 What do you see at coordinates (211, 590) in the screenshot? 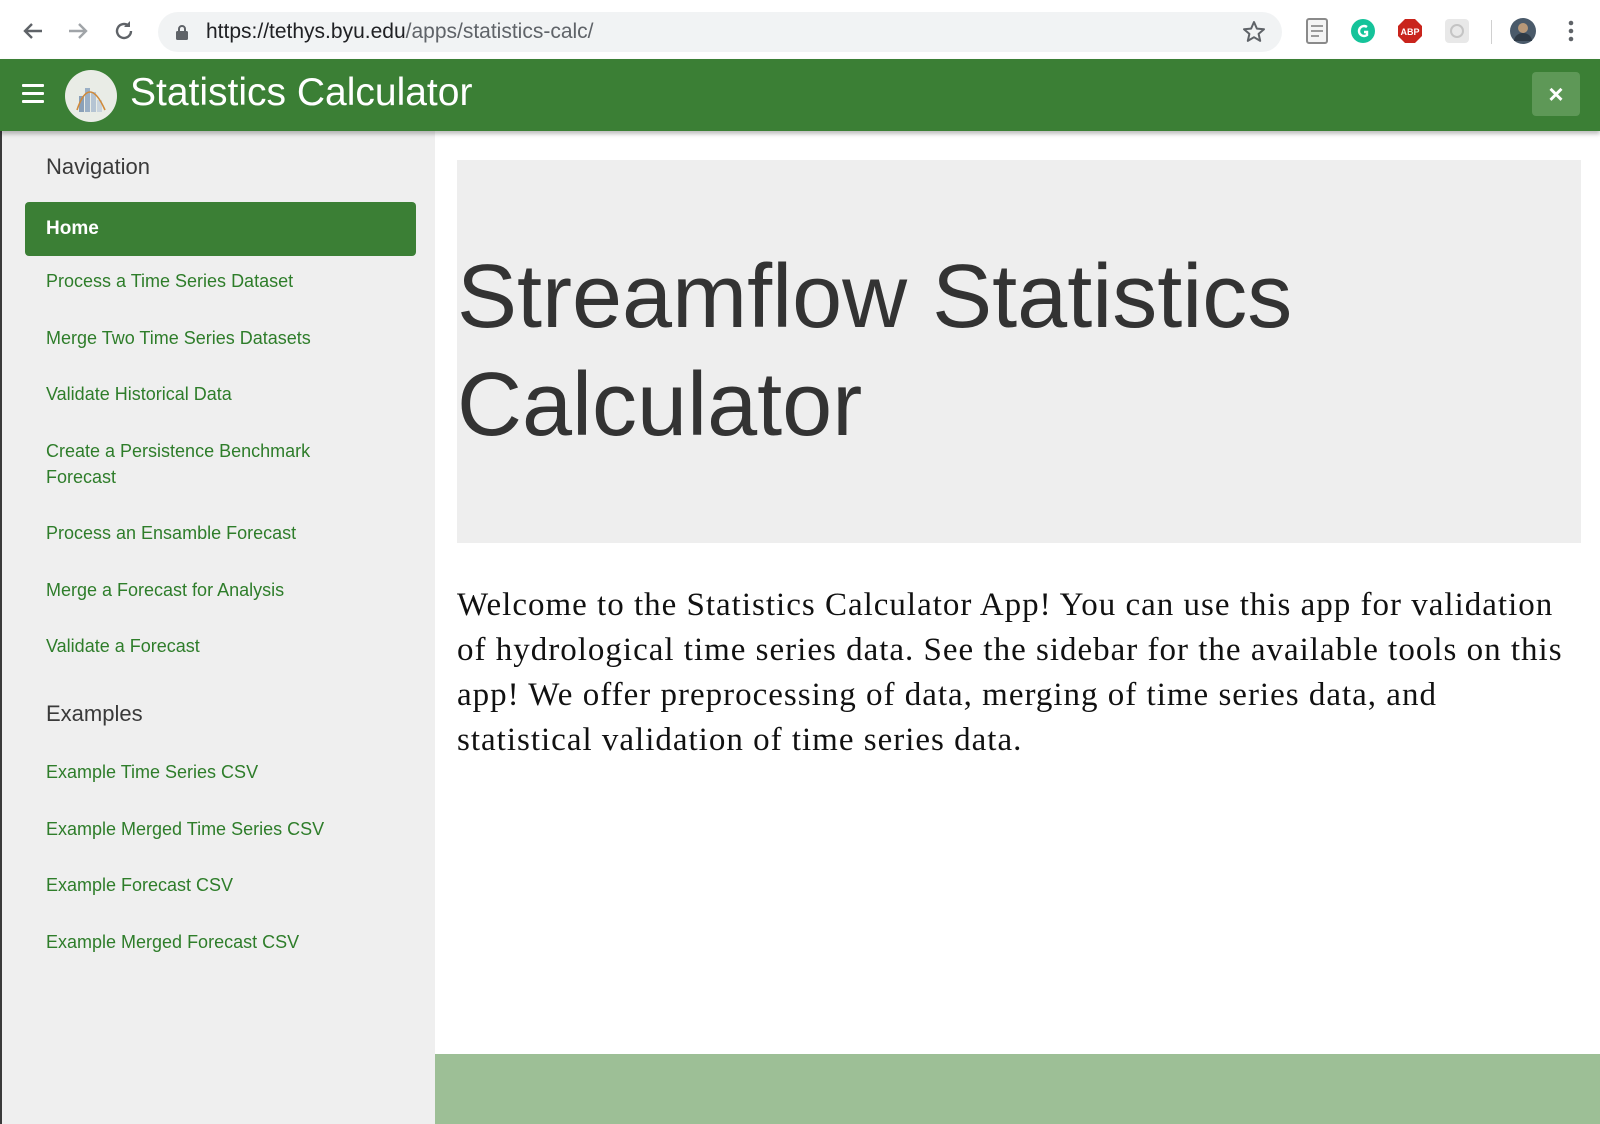
I see `sidebar-item-merge-forecast: Merge a Forecast for Analysis` at bounding box center [211, 590].